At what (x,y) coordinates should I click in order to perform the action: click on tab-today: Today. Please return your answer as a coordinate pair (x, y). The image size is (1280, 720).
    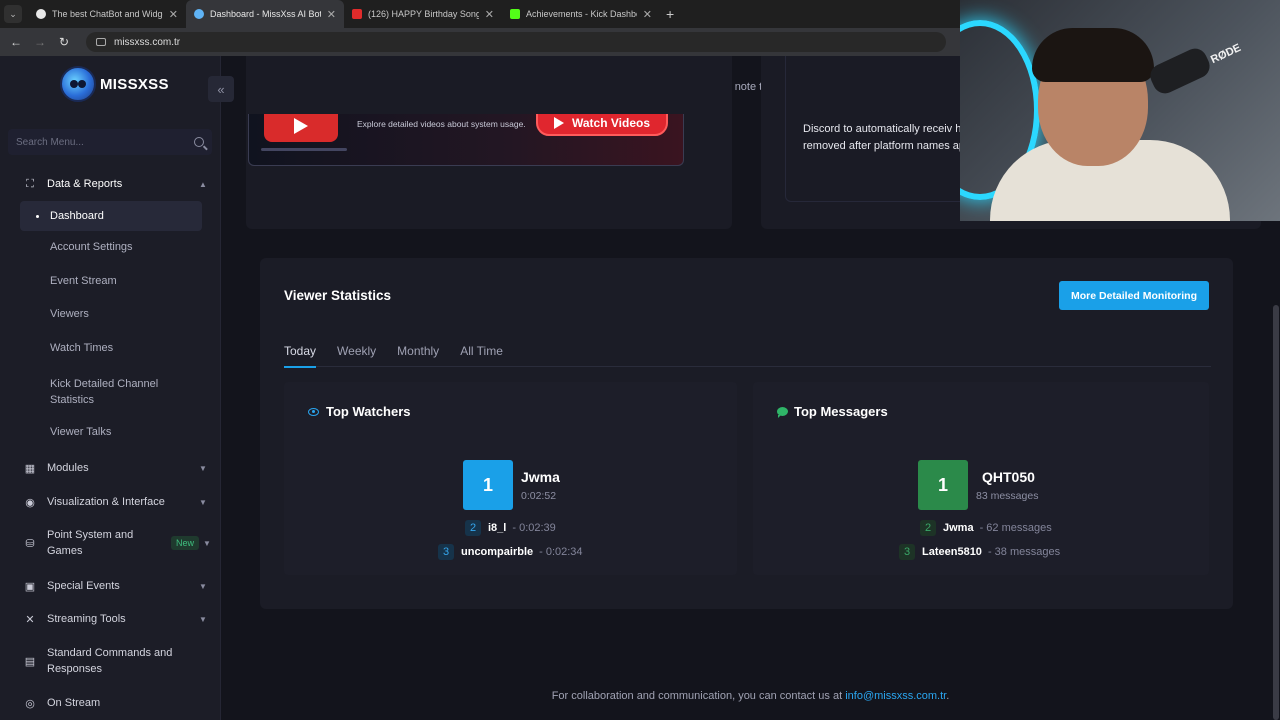
    Looking at the image, I should click on (300, 354).